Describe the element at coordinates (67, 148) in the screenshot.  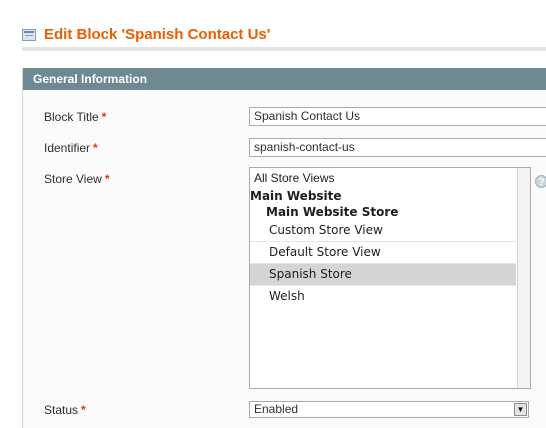
I see `identifier-label-text: Identifier` at that location.